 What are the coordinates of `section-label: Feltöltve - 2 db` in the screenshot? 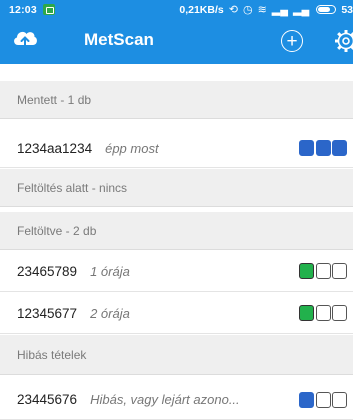 It's located at (57, 230).